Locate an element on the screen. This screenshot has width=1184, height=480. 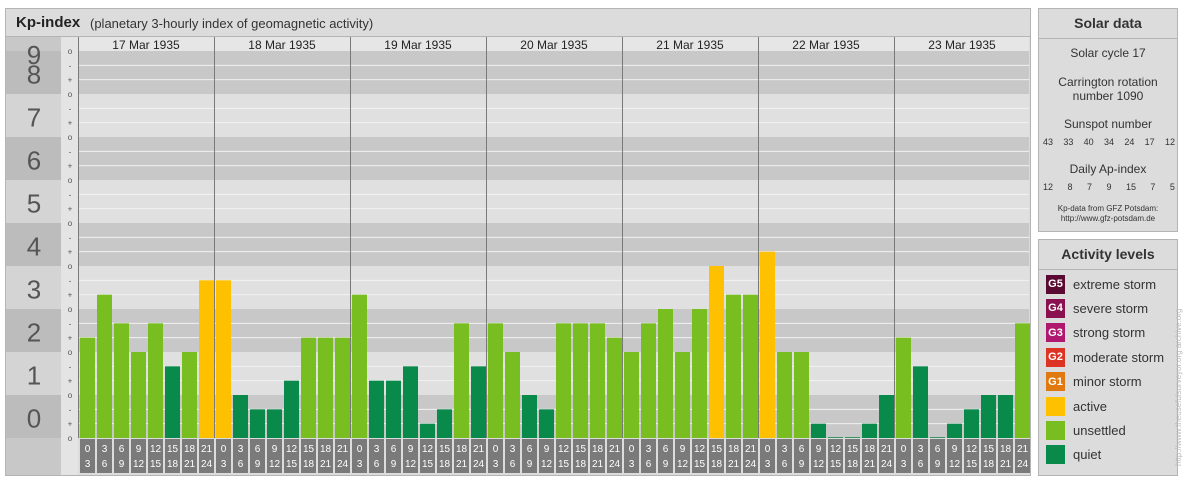
level-label: unsettled is located at coordinates (1099, 430).